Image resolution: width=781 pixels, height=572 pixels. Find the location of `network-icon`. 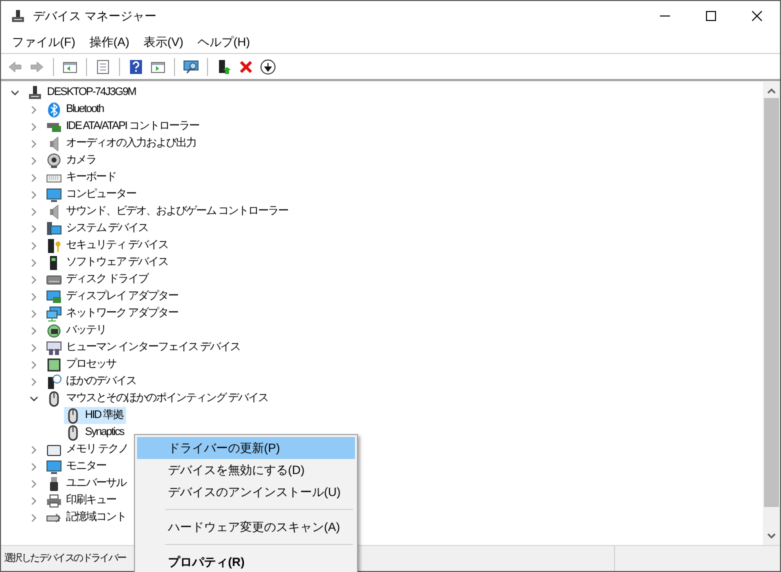

network-icon is located at coordinates (54, 314).